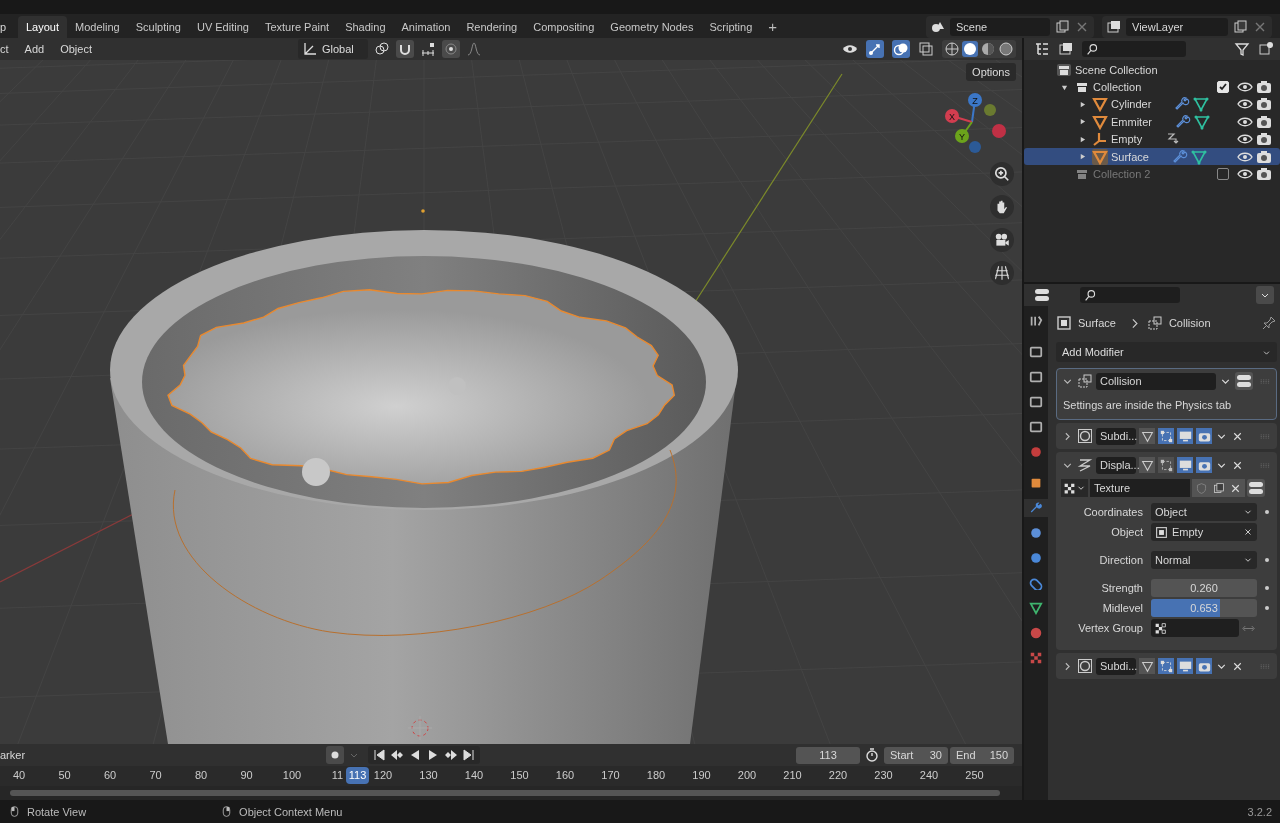 Image resolution: width=1280 pixels, height=823 pixels. What do you see at coordinates (731, 26) in the screenshot?
I see `workspace-tab: Scripting` at bounding box center [731, 26].